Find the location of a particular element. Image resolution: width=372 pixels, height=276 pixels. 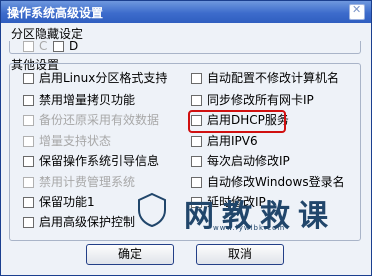

checkbox-label: 增量支持状态 is located at coordinates (75, 141).